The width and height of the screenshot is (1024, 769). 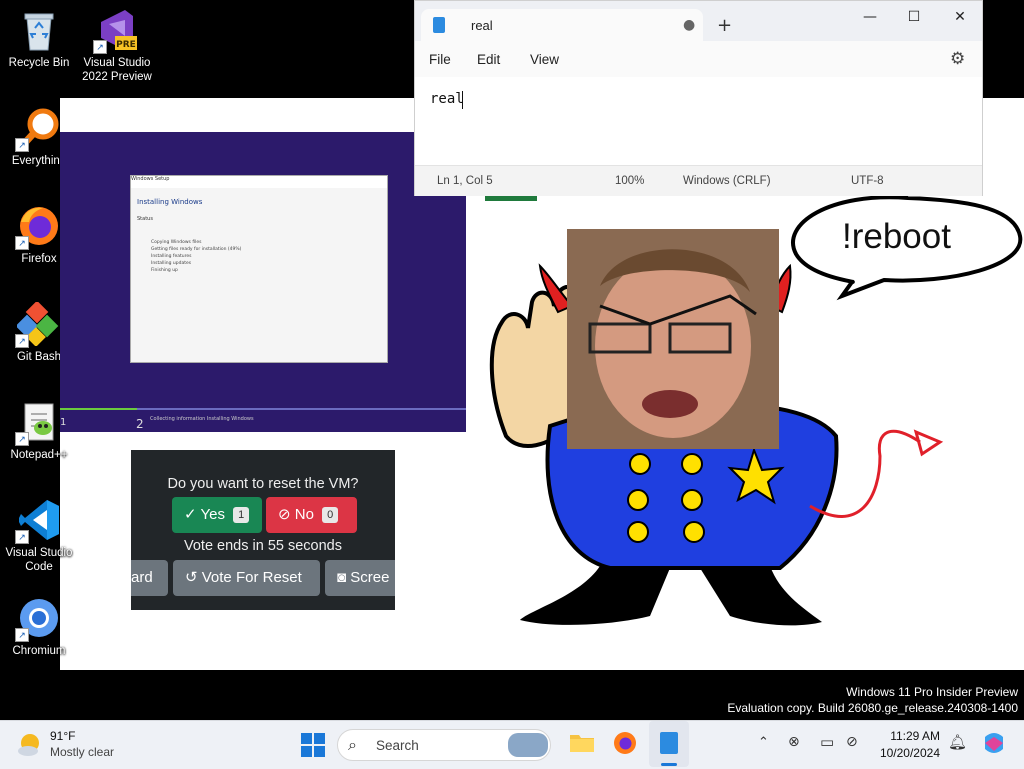 What do you see at coordinates (528, 745) in the screenshot?
I see `search-highlight-image` at bounding box center [528, 745].